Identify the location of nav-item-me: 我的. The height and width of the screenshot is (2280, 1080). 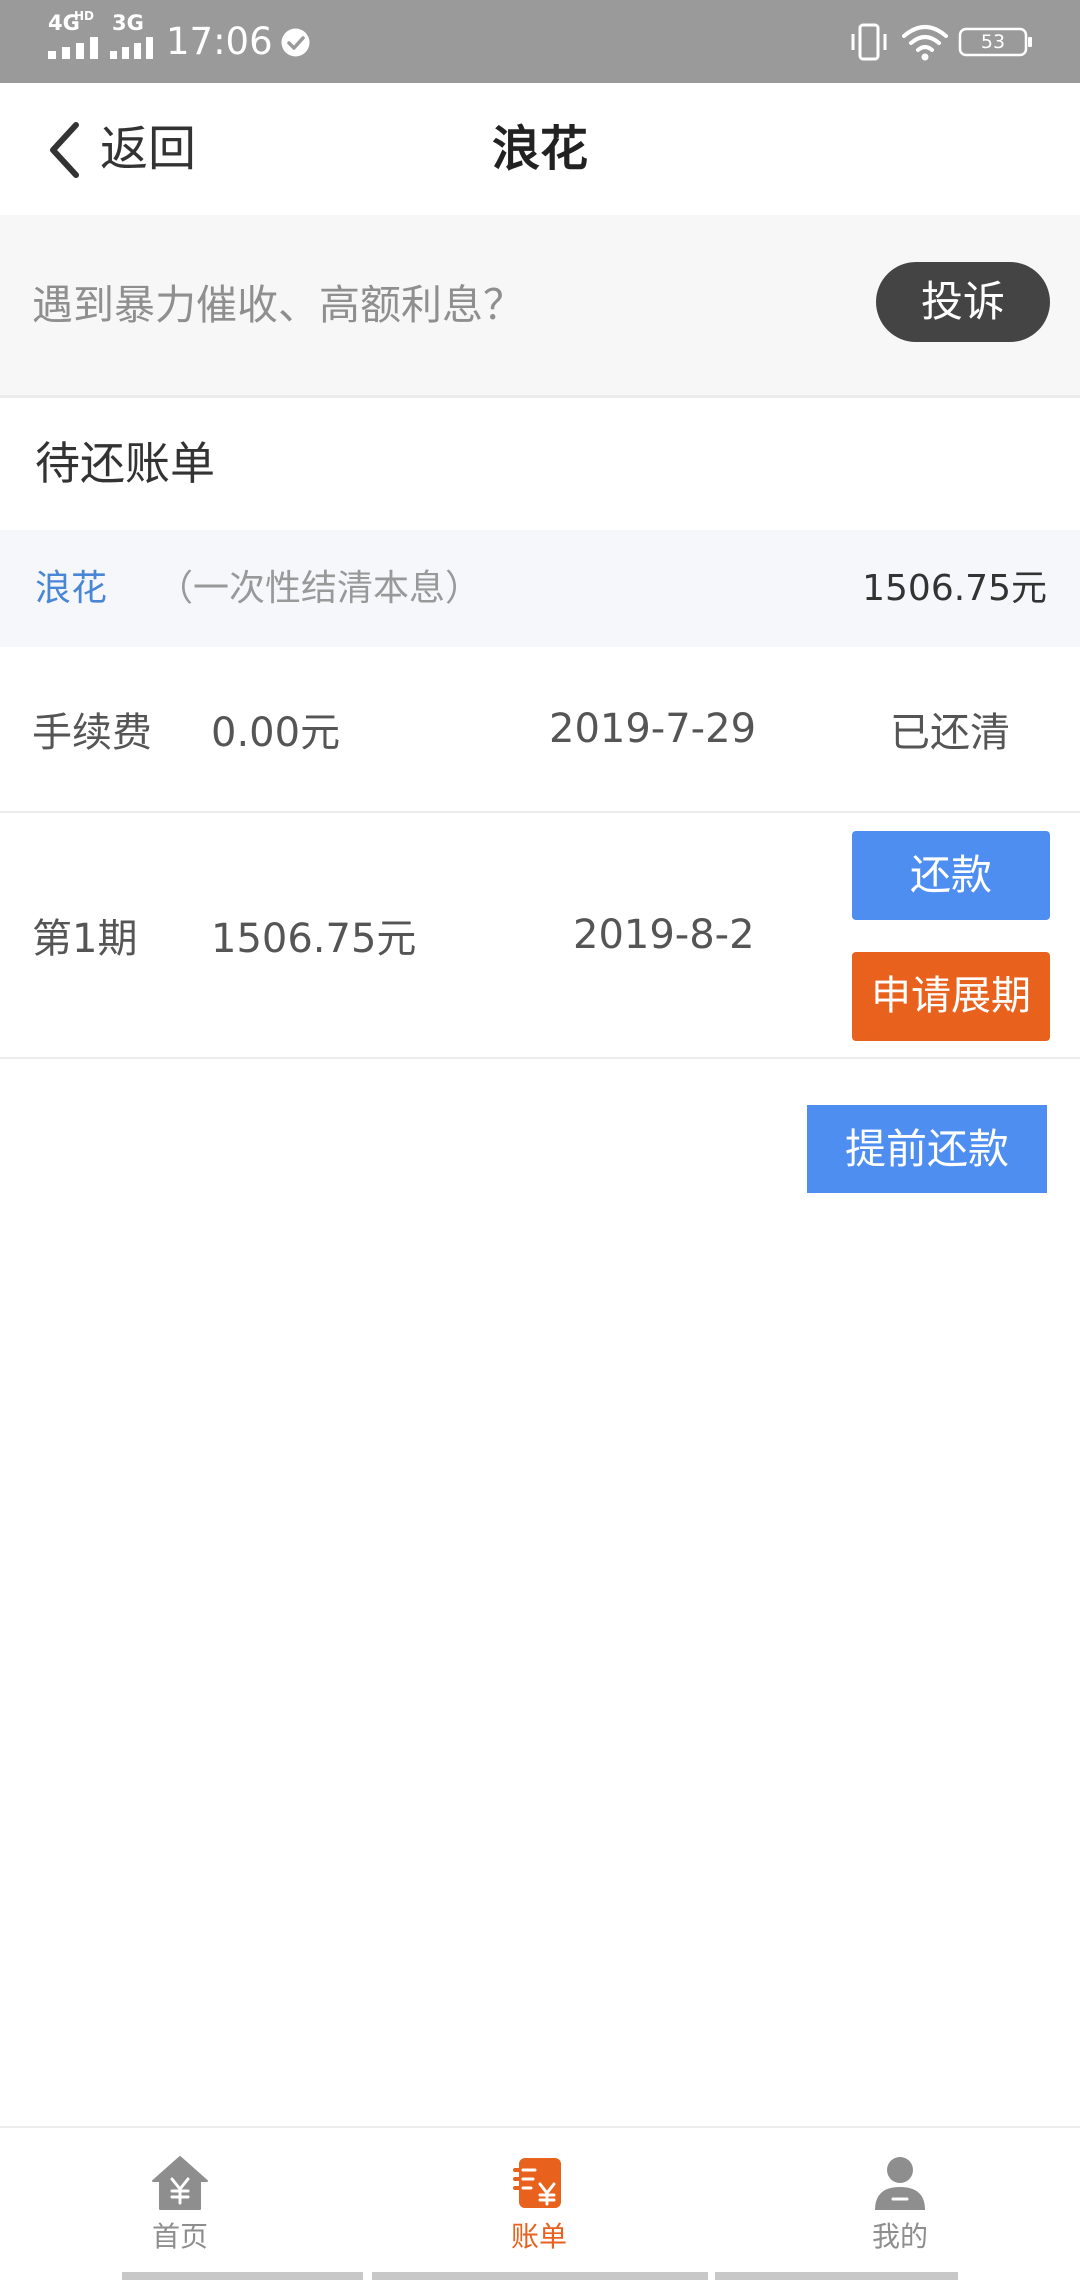
(900, 2200).